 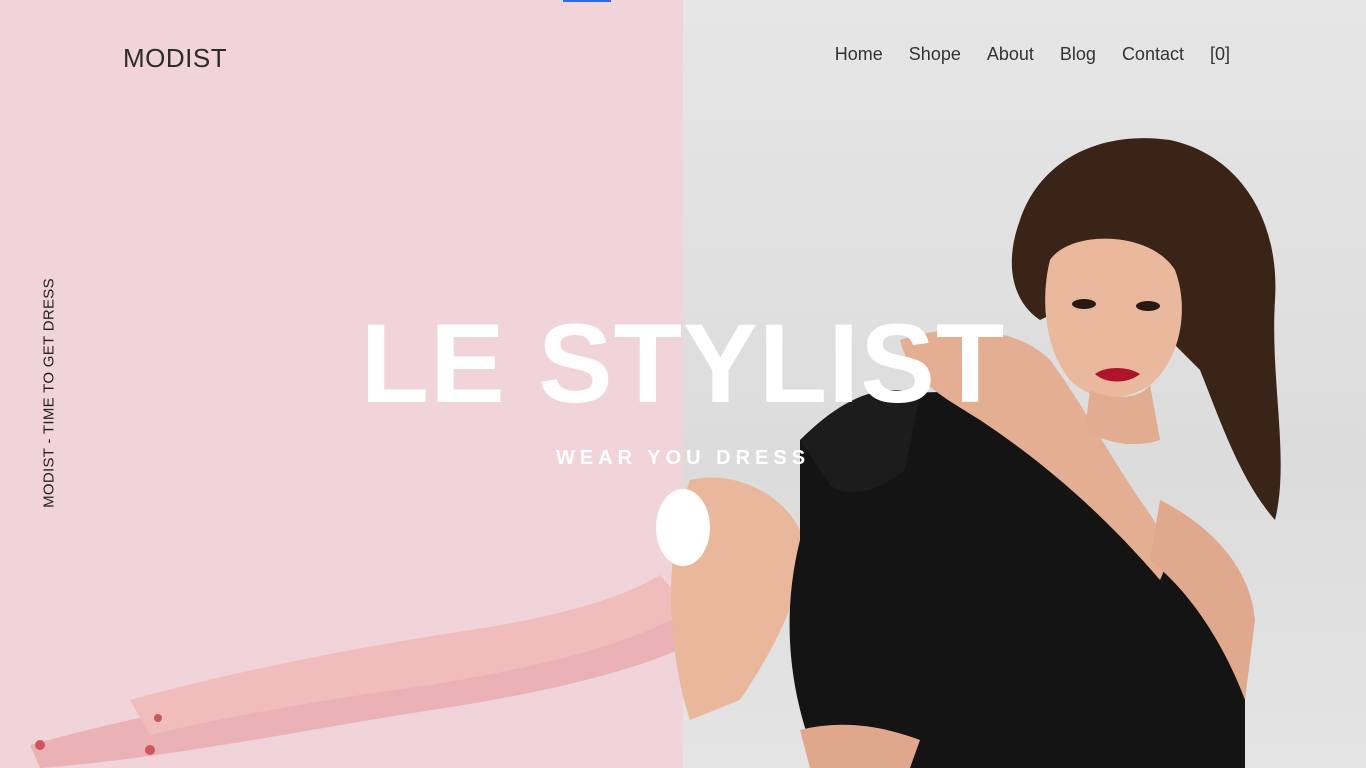 I want to click on nav-item-contact: Contact, so click(x=1153, y=54).